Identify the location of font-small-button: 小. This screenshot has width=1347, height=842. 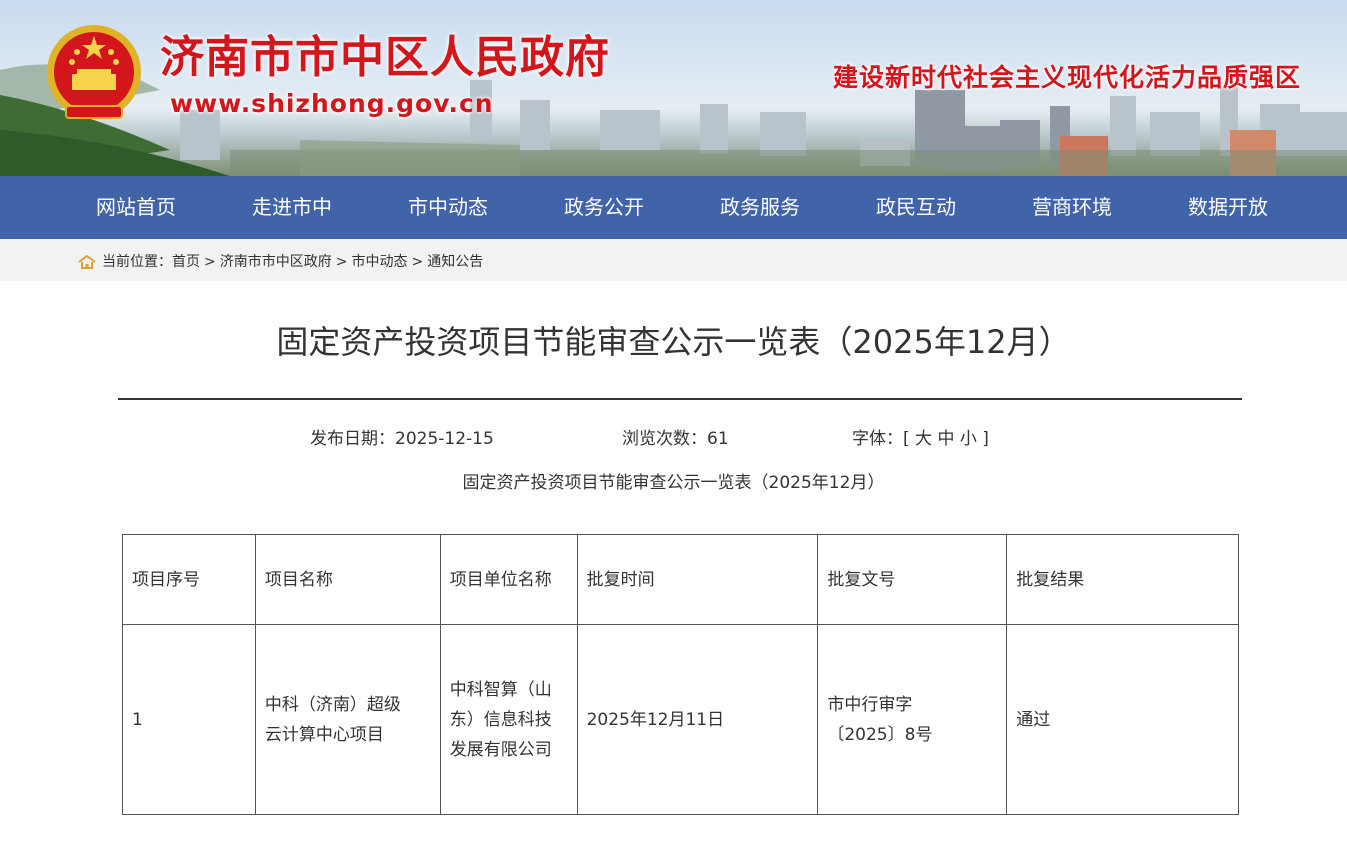
(968, 439).